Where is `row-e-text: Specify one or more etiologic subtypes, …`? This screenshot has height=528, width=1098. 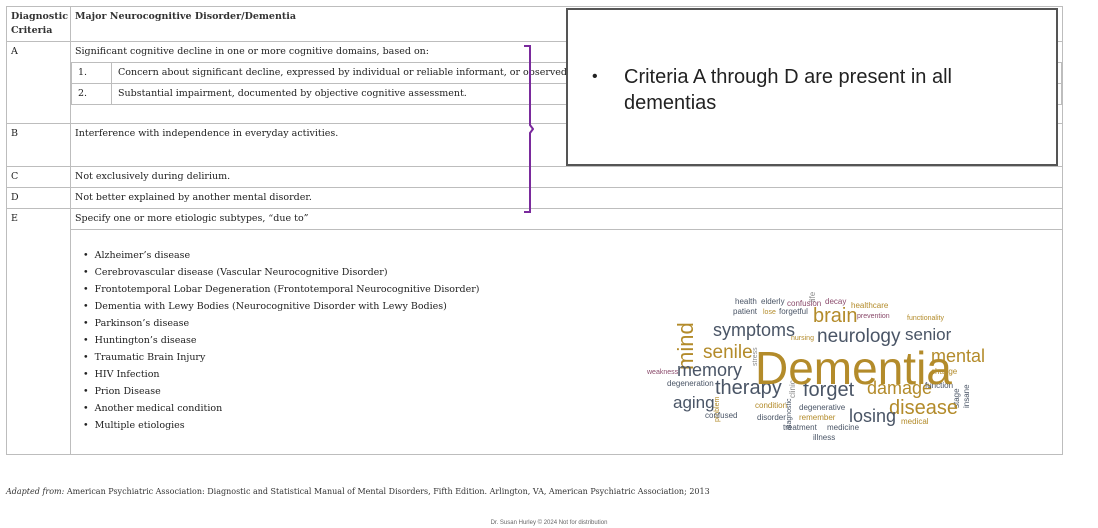
row-e-text: Specify one or more etiologic subtypes, … is located at coordinates (566, 219).